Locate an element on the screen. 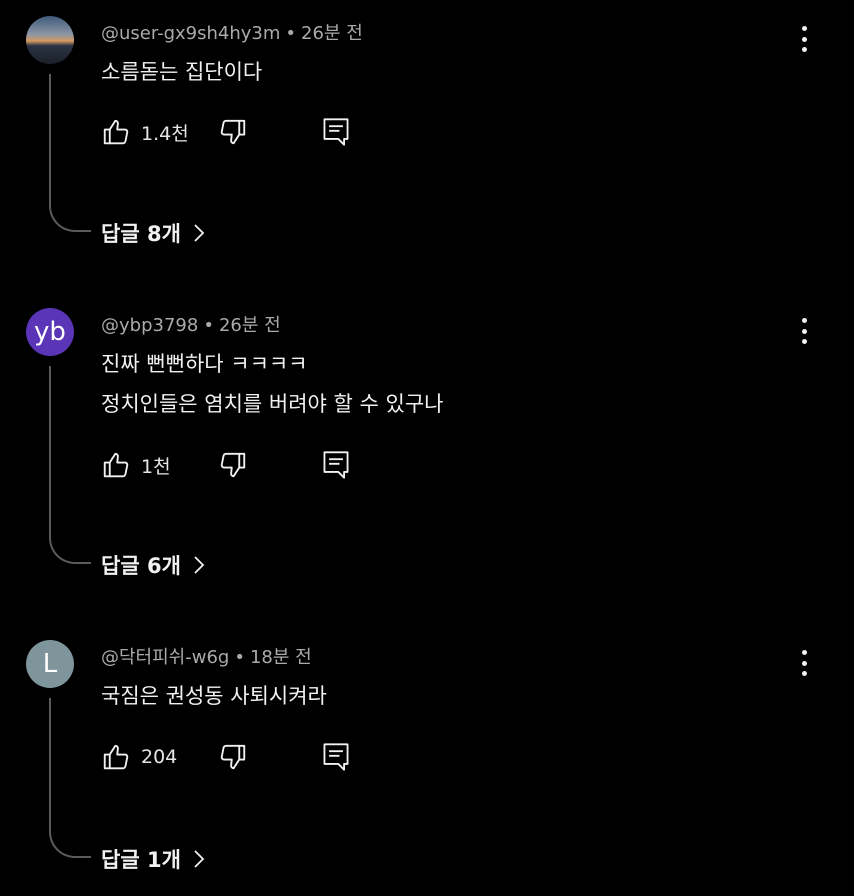  avatar: L is located at coordinates (50, 664).